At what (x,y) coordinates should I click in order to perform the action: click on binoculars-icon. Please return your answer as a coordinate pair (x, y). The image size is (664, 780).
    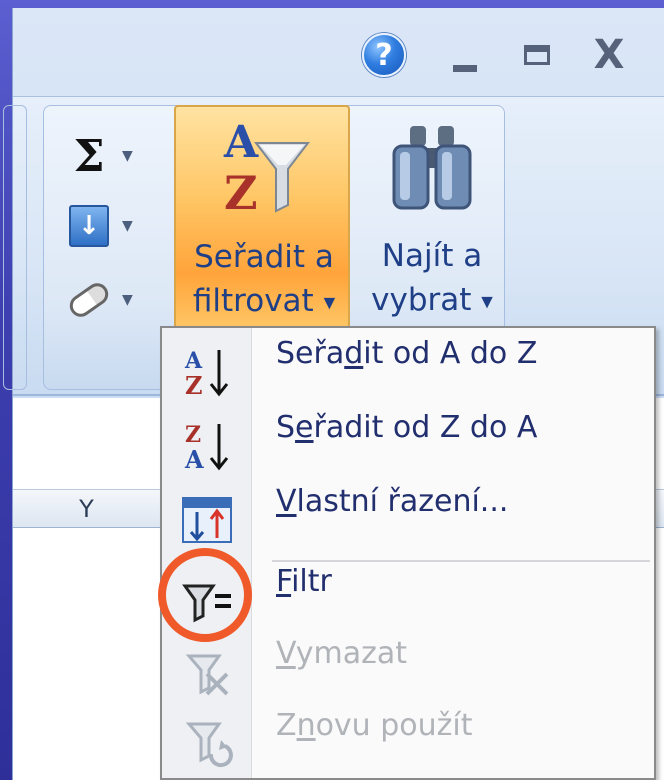
    Looking at the image, I should click on (432, 168).